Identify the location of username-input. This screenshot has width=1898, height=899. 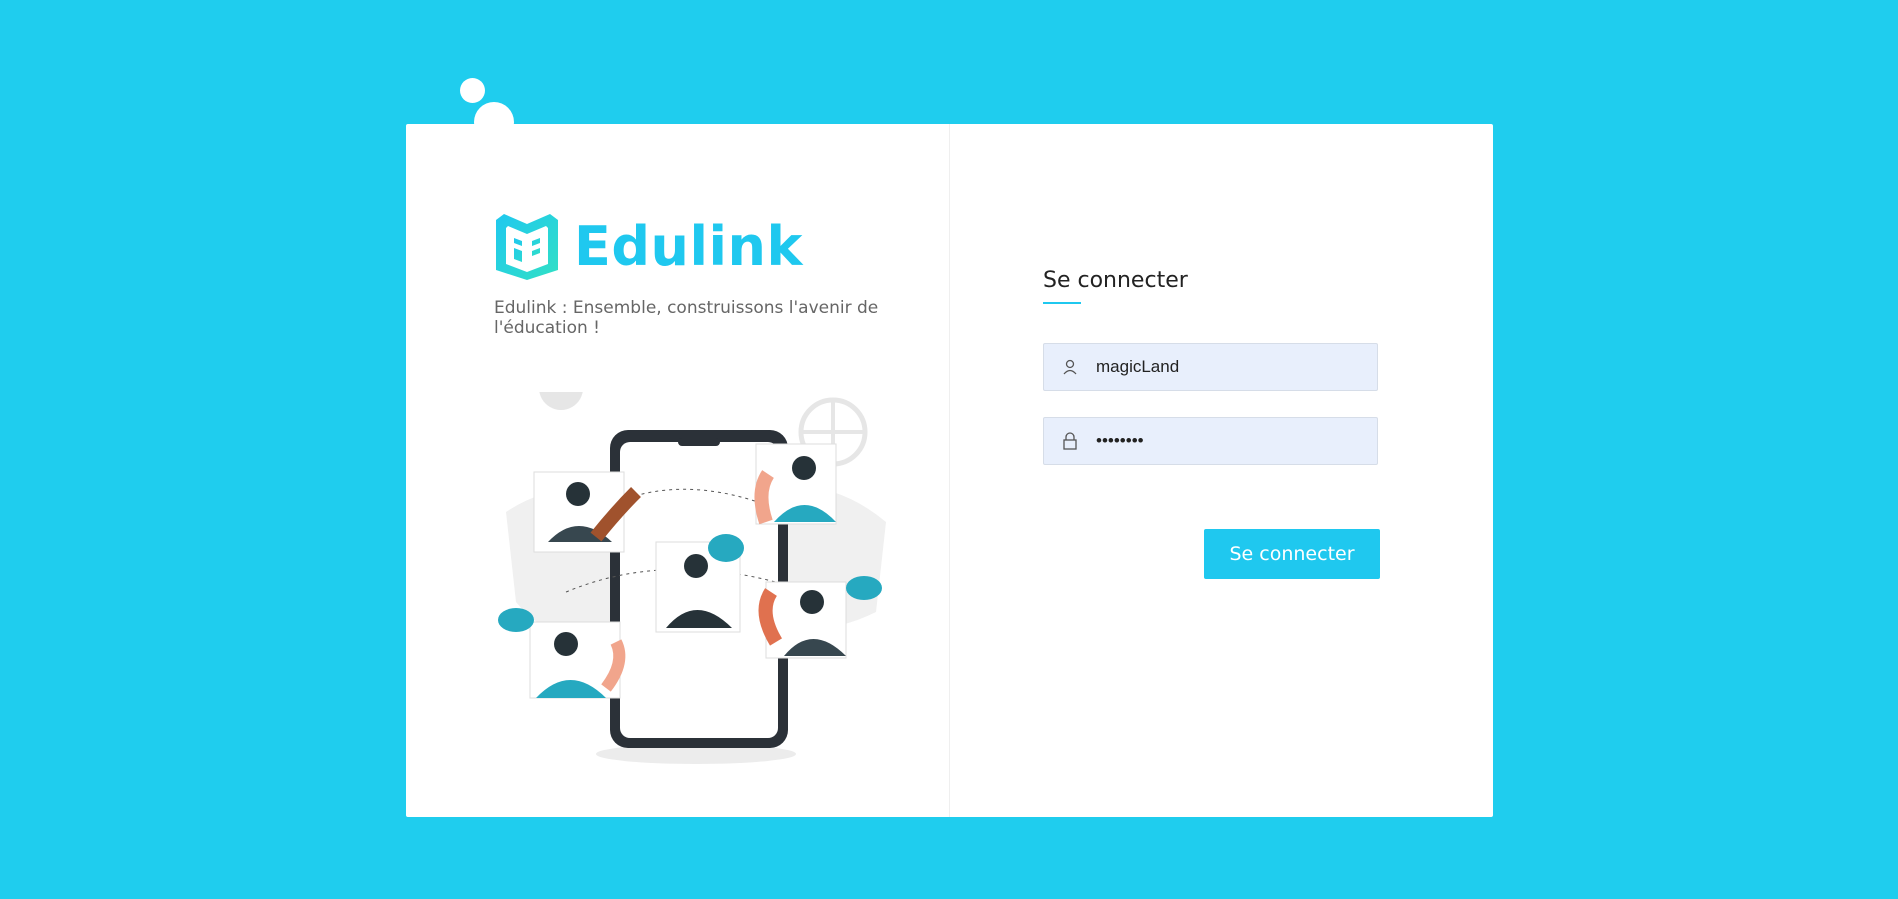
(1236, 367).